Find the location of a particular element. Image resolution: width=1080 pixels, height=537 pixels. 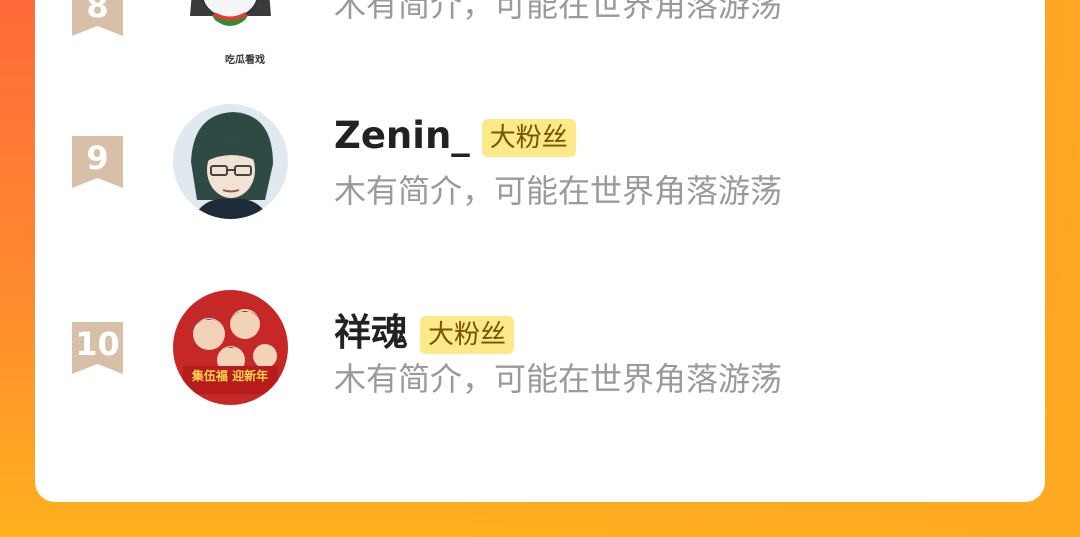

username-text: 祥魂 is located at coordinates (371, 332).